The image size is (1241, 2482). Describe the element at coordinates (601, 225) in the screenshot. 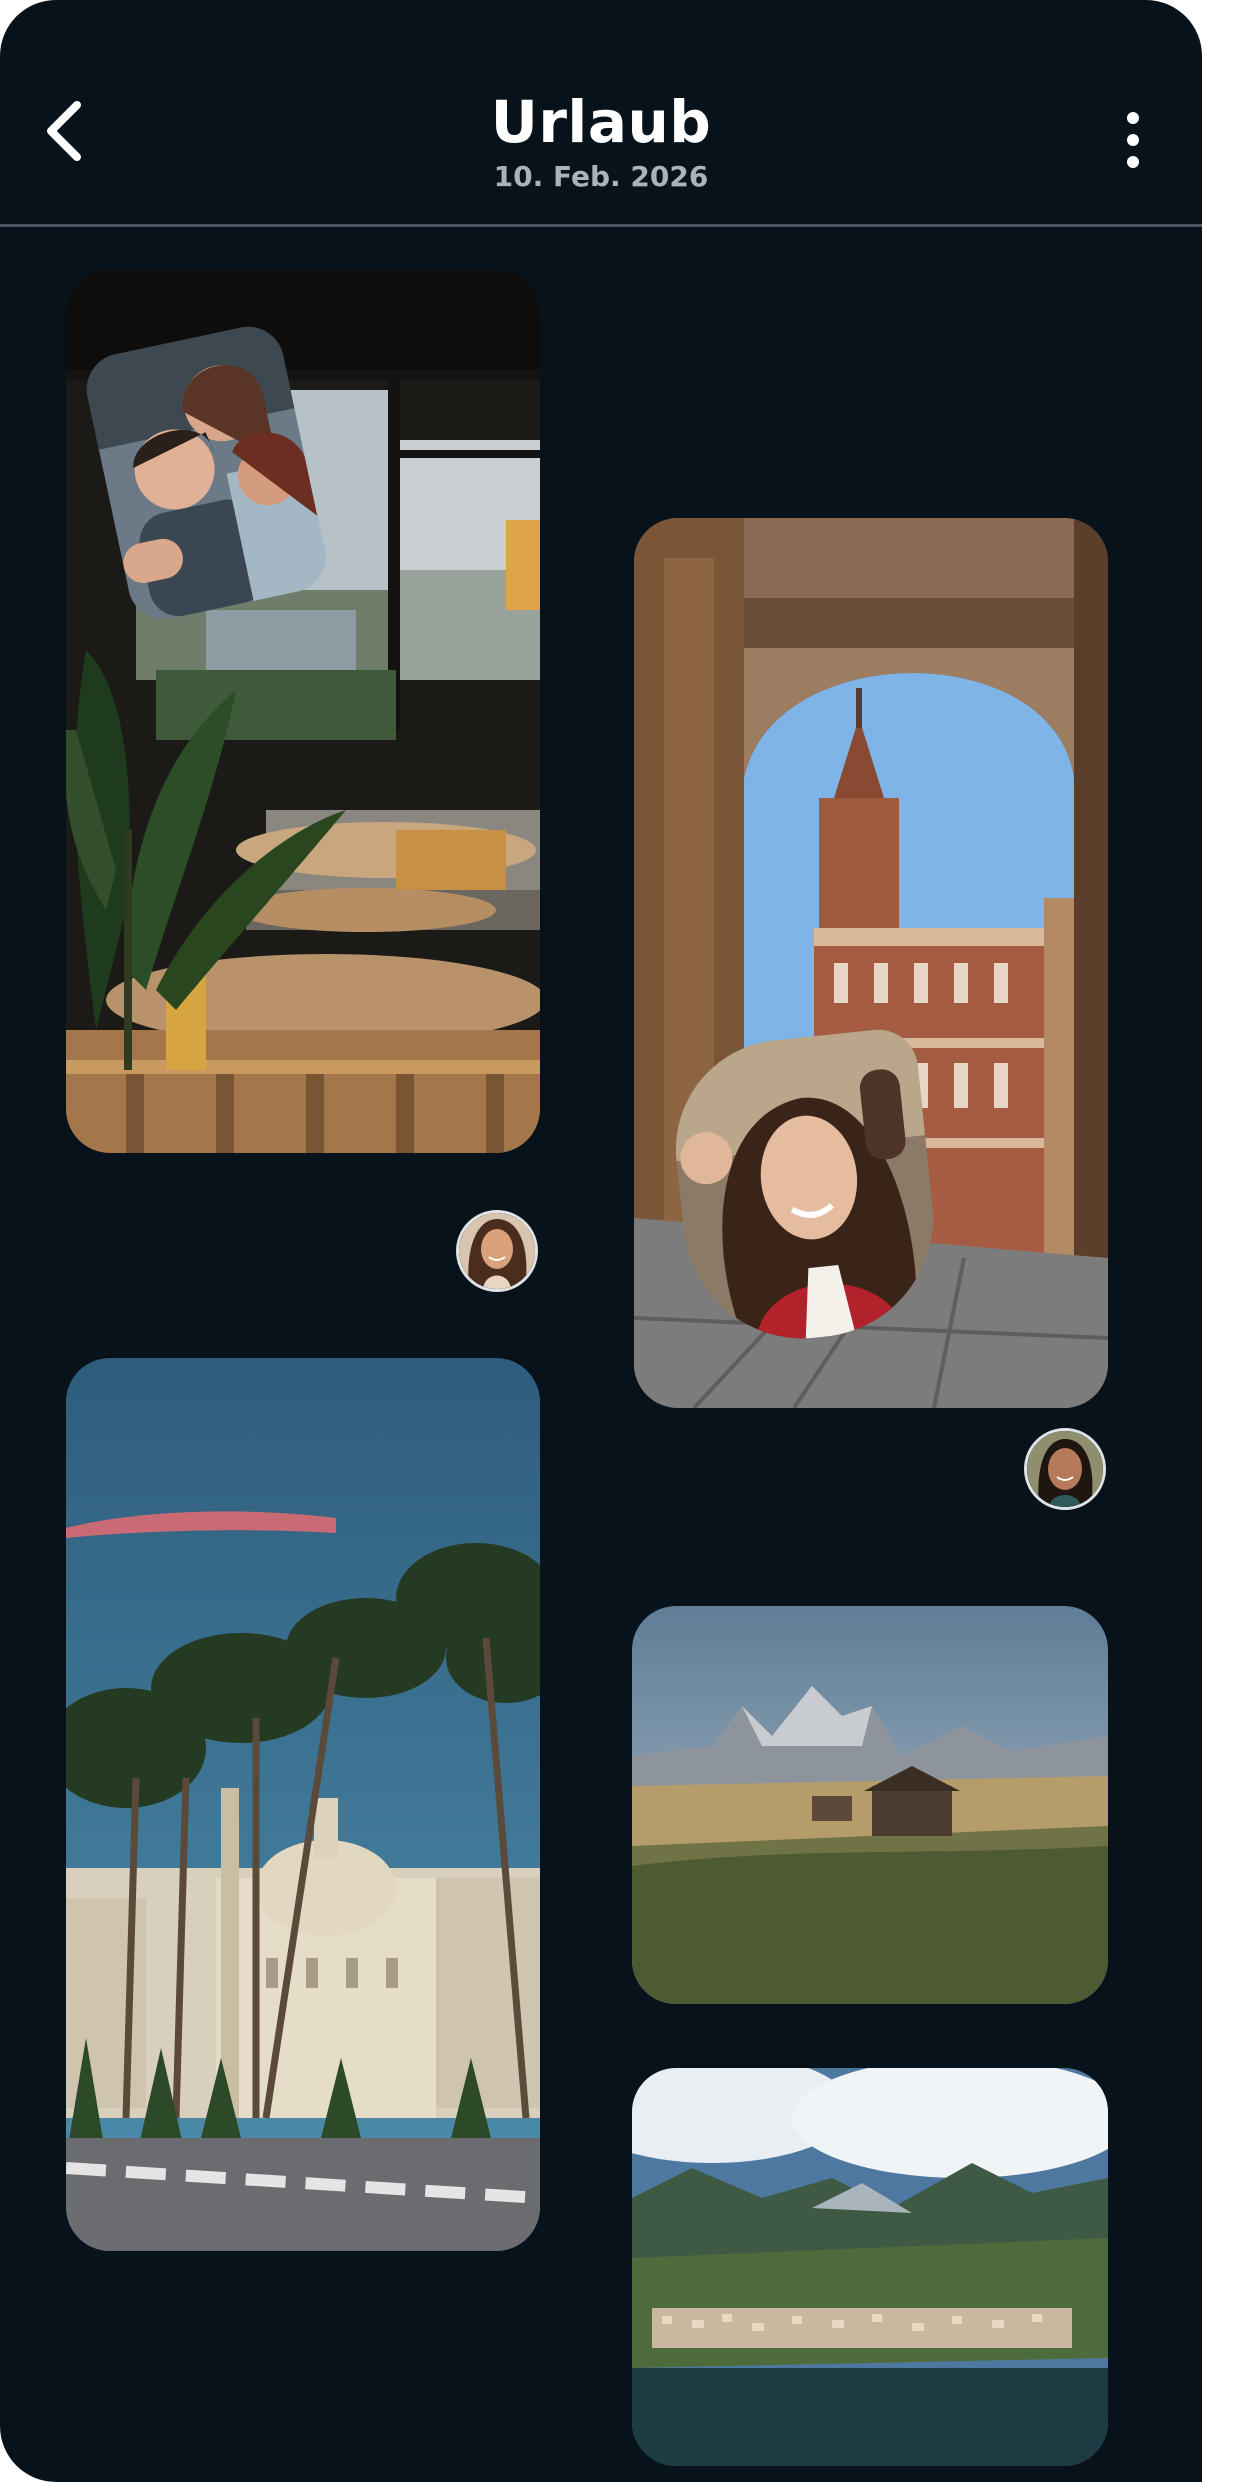

I see `header-divider` at that location.